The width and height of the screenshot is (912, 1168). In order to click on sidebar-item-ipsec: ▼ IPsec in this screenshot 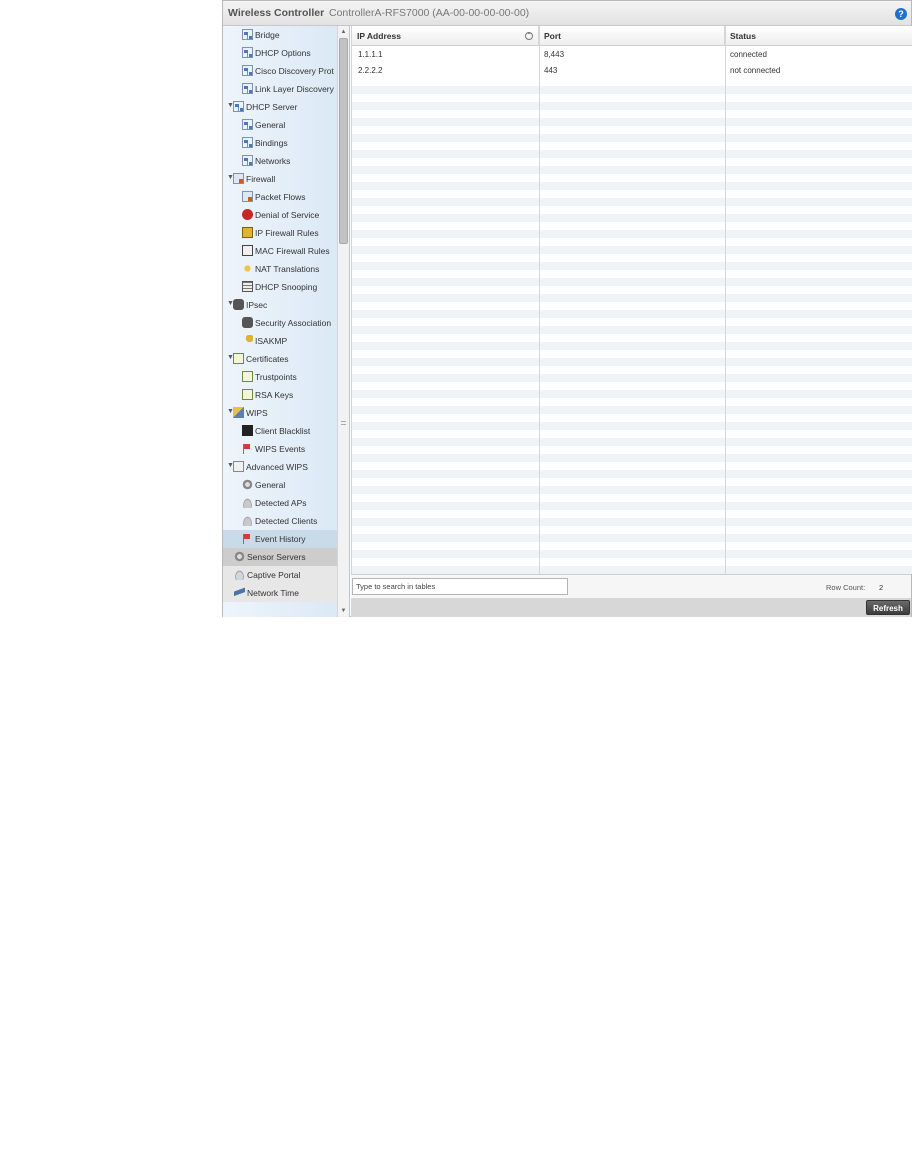, I will do `click(280, 305)`.